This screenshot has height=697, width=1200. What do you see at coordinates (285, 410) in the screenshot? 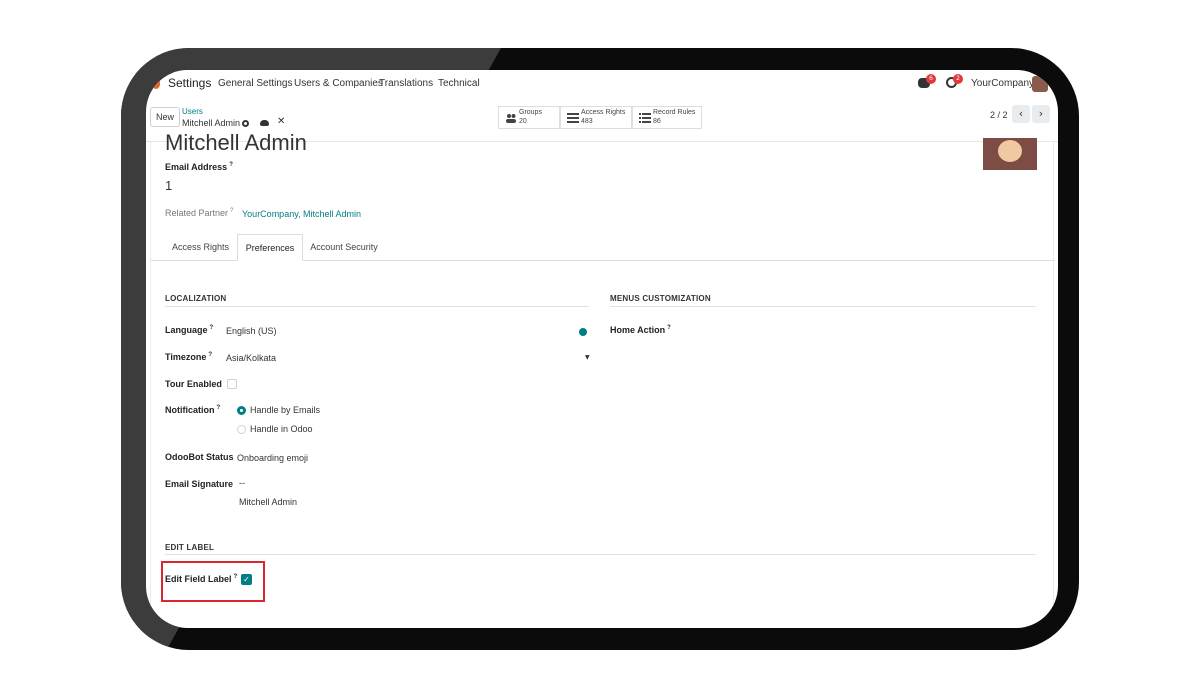
I see `option-handle-emails: Handle by Emails` at bounding box center [285, 410].